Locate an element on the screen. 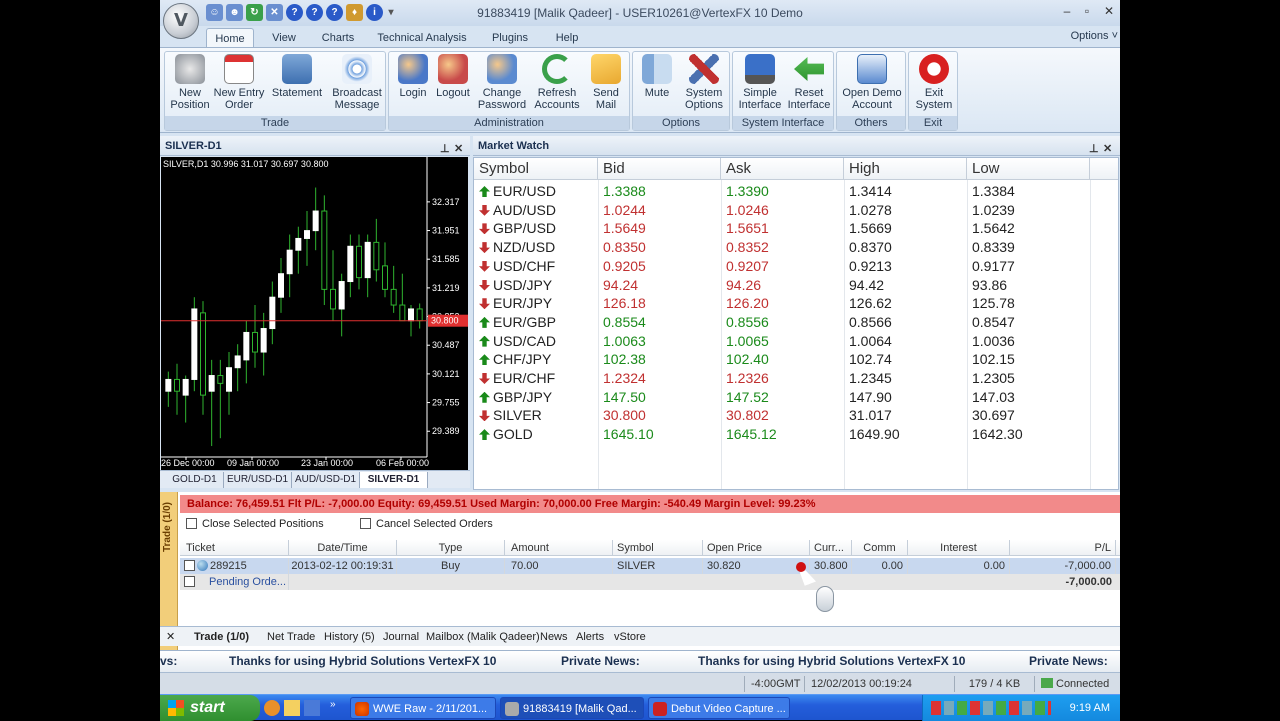 The height and width of the screenshot is (721, 1280). pin-icon: ⊥ is located at coordinates (445, 149).